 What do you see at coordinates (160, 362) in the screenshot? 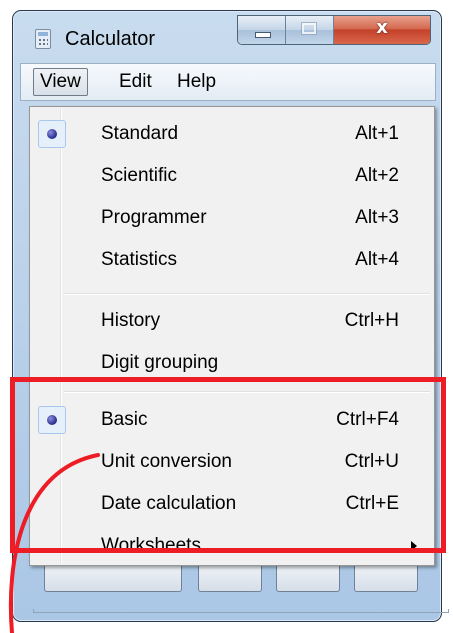
I see `menu-item-label: Digit grouping` at bounding box center [160, 362].